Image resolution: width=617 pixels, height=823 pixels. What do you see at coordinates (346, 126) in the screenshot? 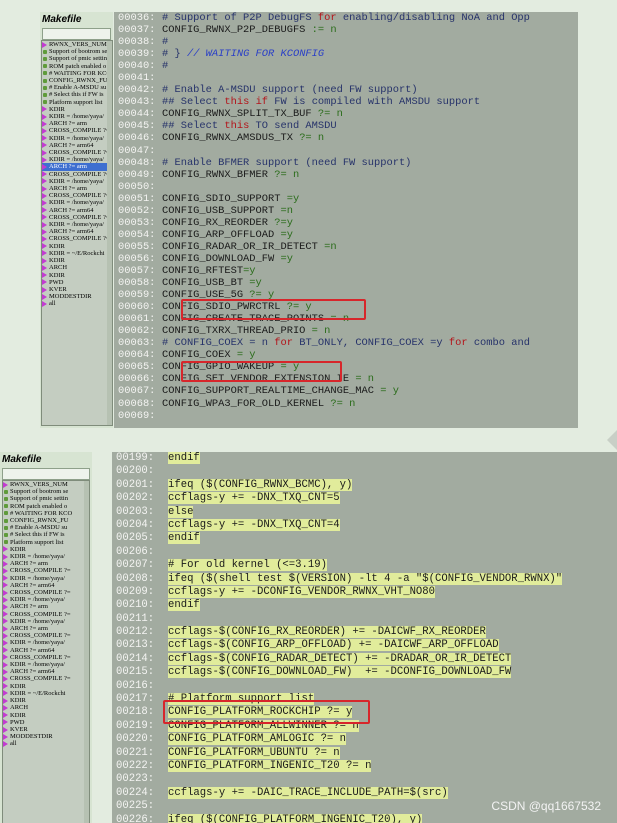
I see `code-line: 00045: ## Select this TO send AMSDU` at bounding box center [346, 126].